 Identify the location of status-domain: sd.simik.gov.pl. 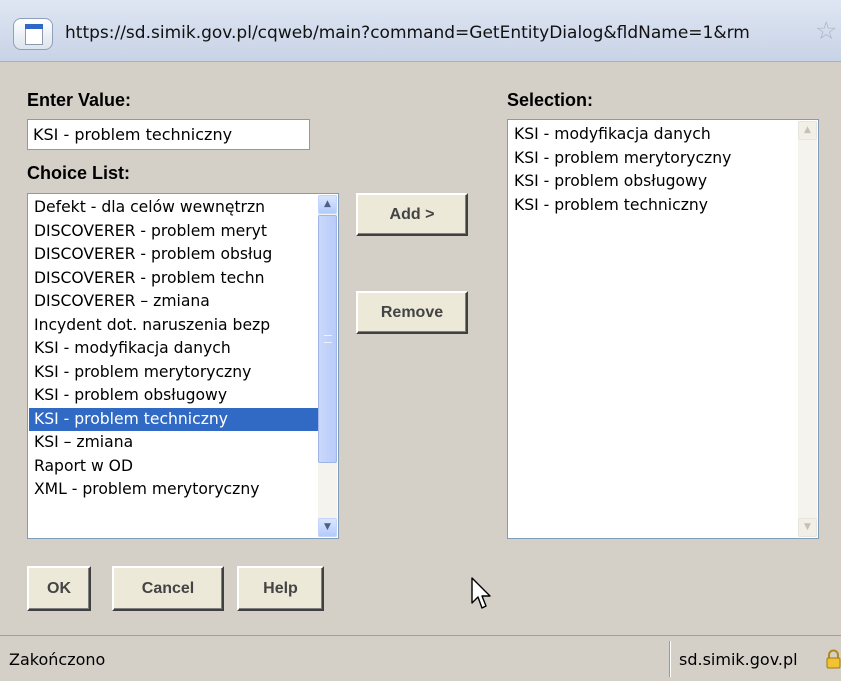
(738, 659).